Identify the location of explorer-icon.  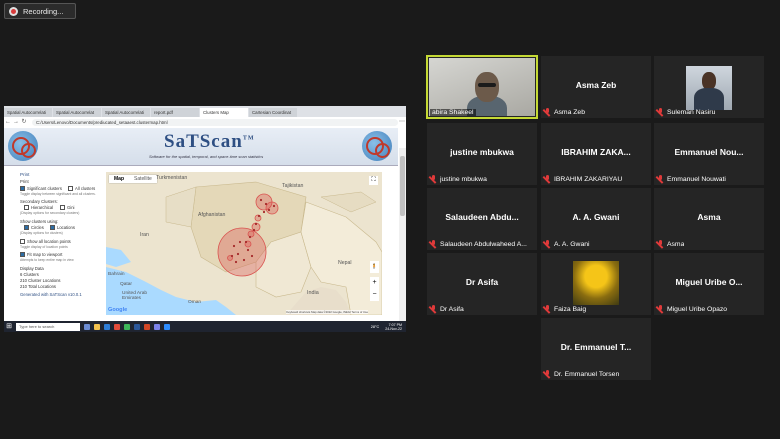
(97, 326).